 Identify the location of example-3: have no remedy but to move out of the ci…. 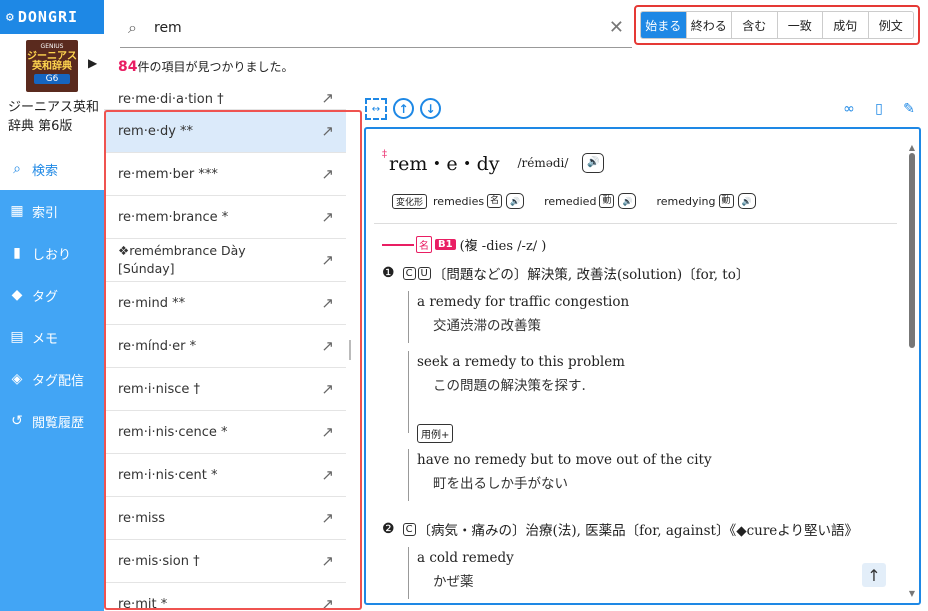
(560, 475).